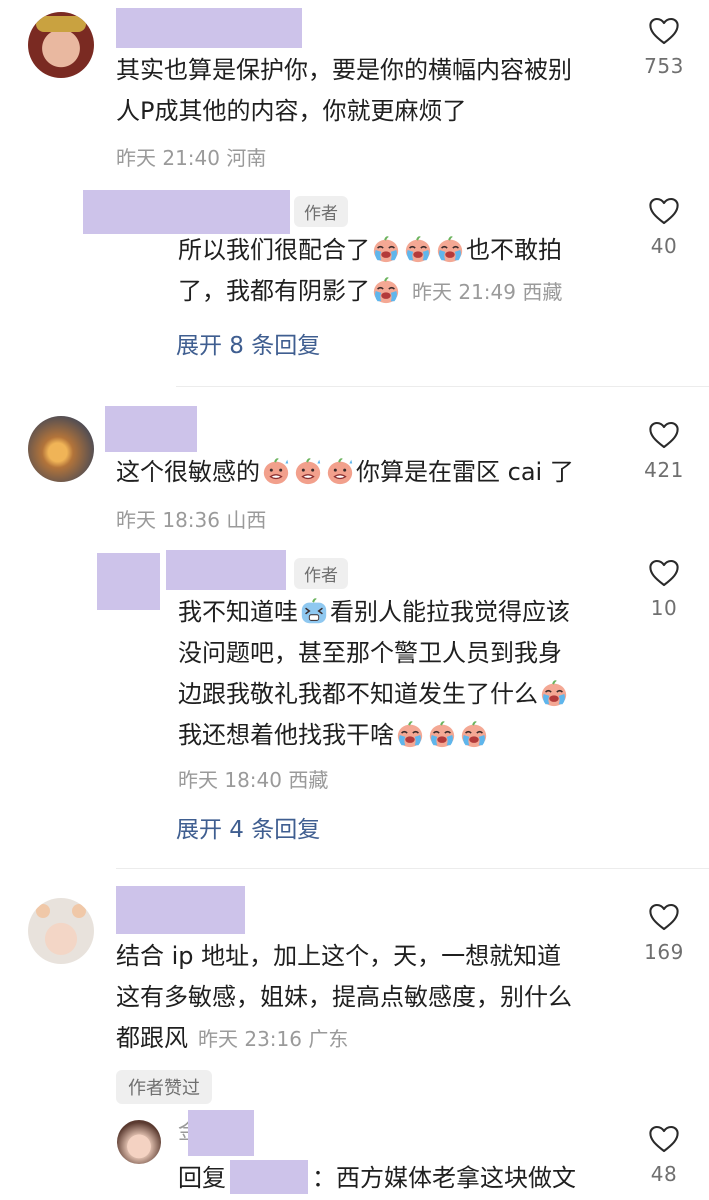 The height and width of the screenshot is (1200, 709). I want to click on like-count: 40, so click(664, 246).